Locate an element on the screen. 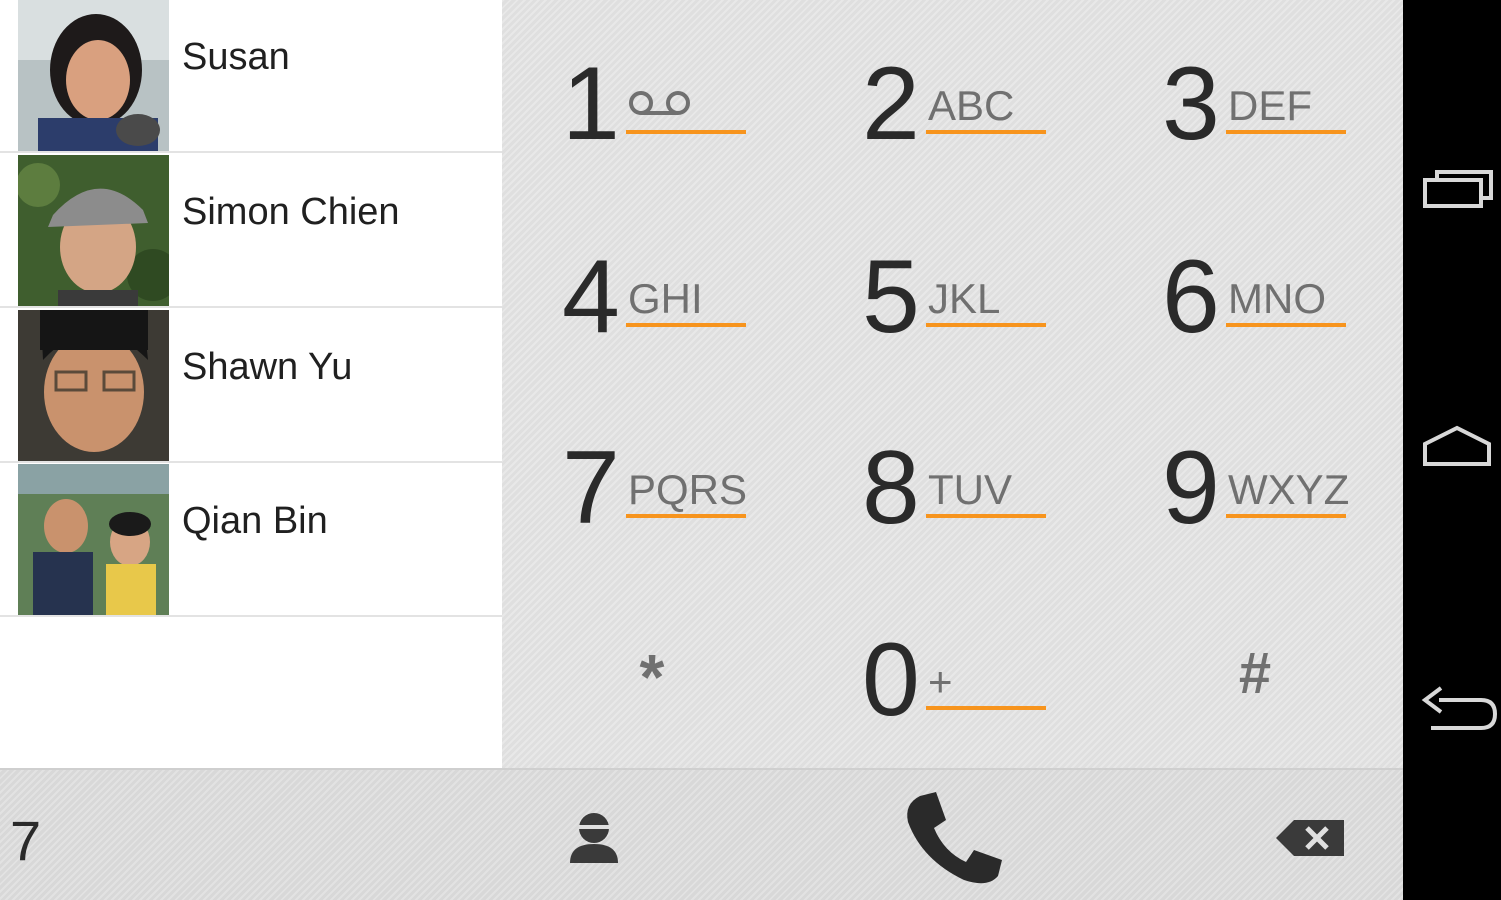  key-letters: DEF is located at coordinates (1270, 105).